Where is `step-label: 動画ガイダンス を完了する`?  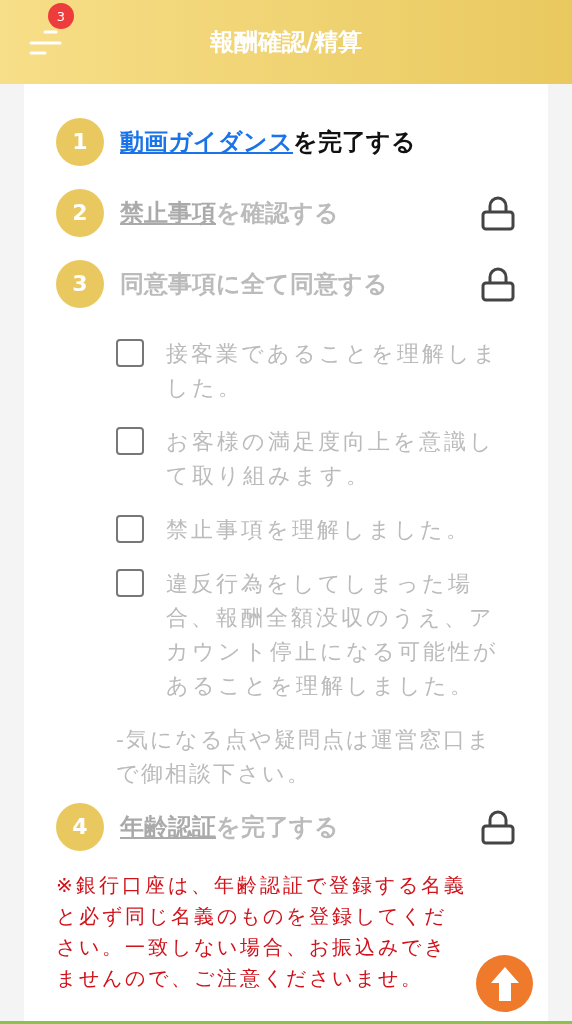
step-label: 動画ガイダンス を完了する is located at coordinates (268, 142).